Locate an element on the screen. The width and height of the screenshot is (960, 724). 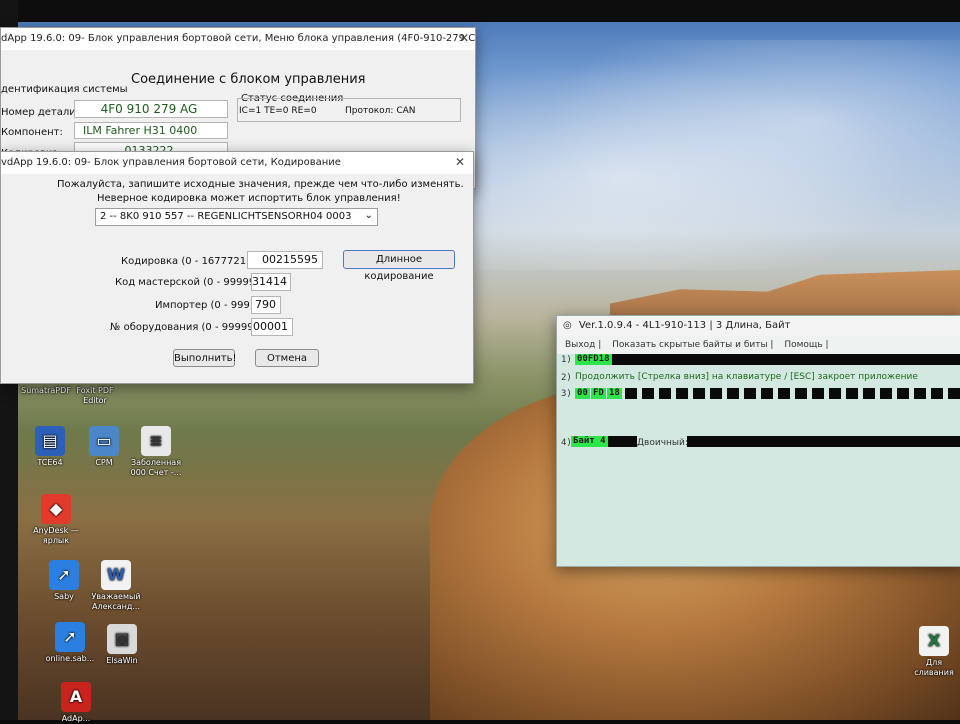
word-document-icon: W is located at coordinates (116, 575).